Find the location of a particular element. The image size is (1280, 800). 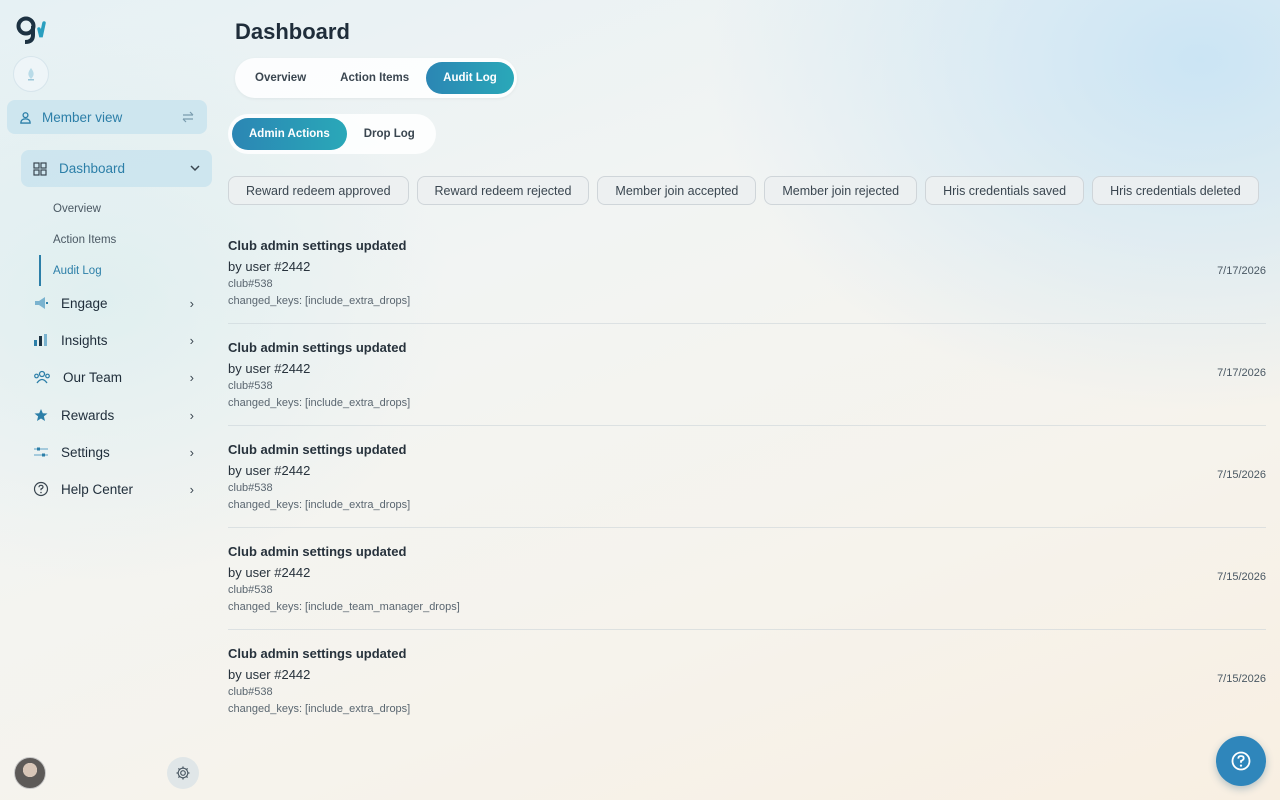

audit-subtabs: Admin Actions Drop Log is located at coordinates (332, 134).